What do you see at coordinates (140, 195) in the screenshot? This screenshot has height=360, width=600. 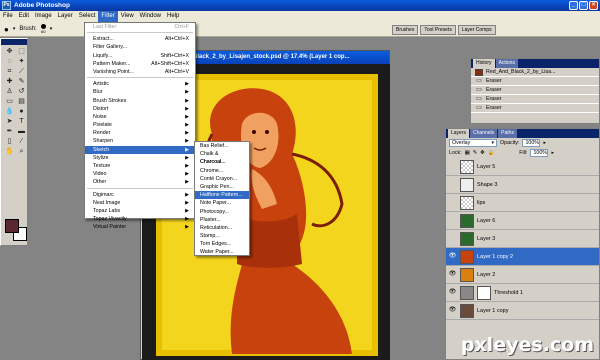 I see `filter-menu-item-digimarc: Digimarc ▶` at bounding box center [140, 195].